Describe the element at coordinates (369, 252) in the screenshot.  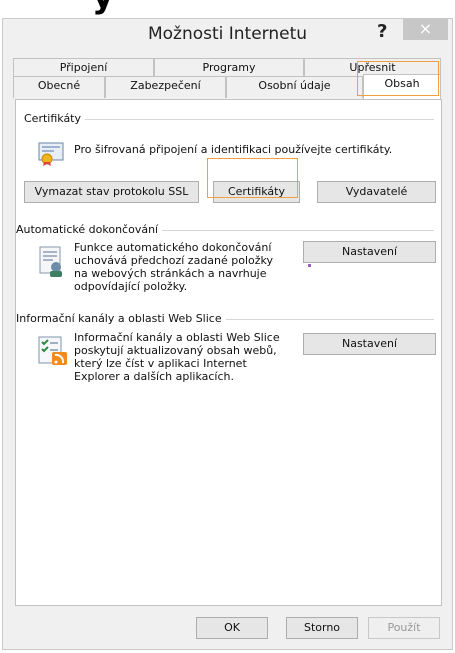
I see `autocomplete-settings-button: Nastavení` at that location.